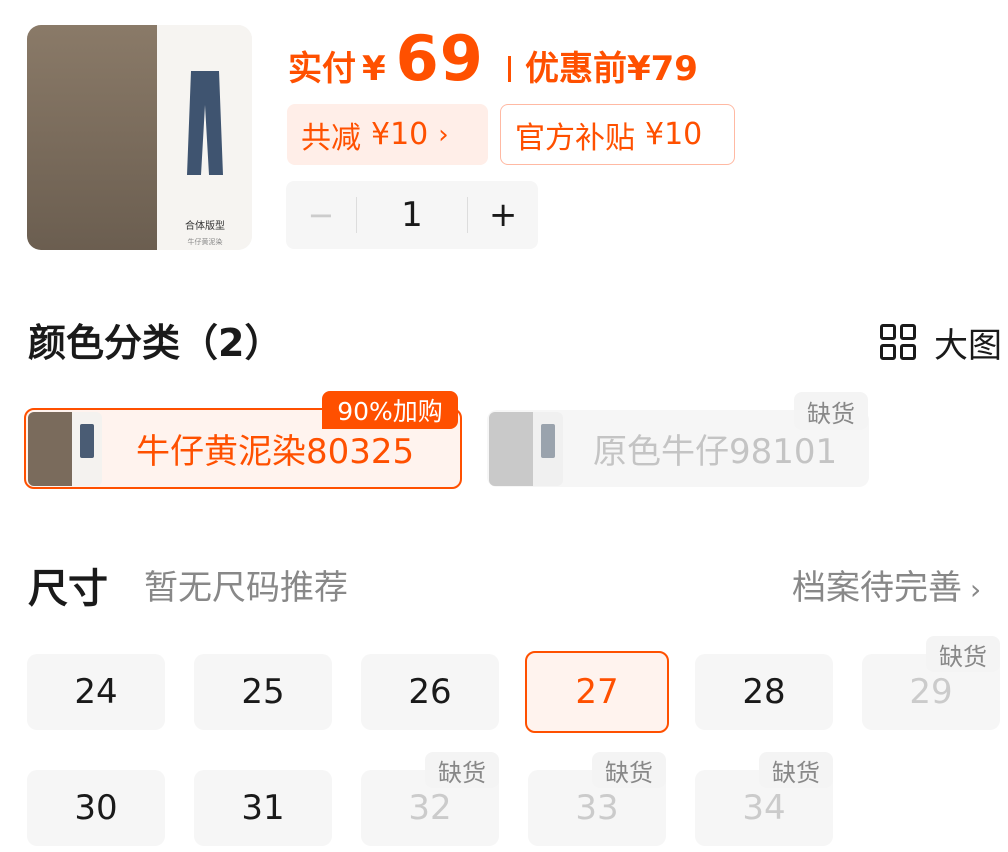 The height and width of the screenshot is (852, 1008). I want to click on original-price-label: 优惠前, so click(575, 69).